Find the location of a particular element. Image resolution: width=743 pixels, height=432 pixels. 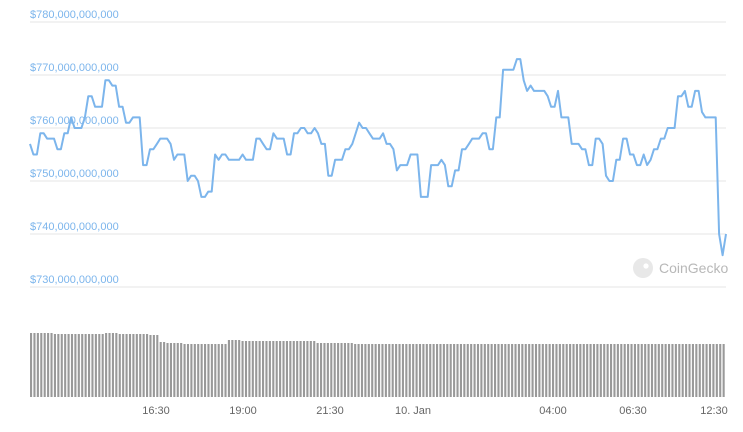

y-tick-label: $730,000,000,000 is located at coordinates (74, 280).